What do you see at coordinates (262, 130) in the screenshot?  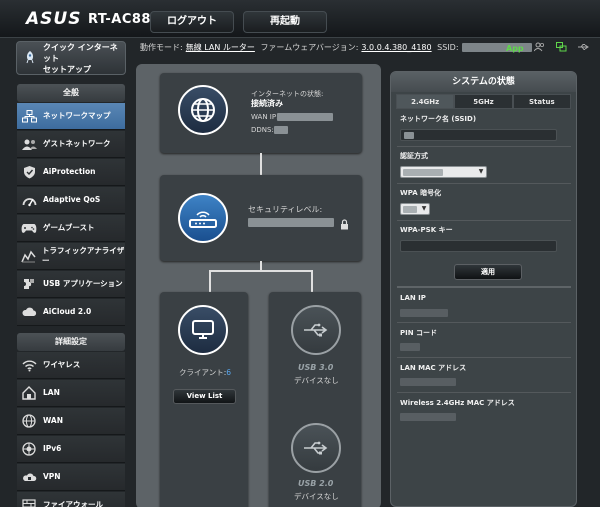 I see `ddns-label: DDNS:` at bounding box center [262, 130].